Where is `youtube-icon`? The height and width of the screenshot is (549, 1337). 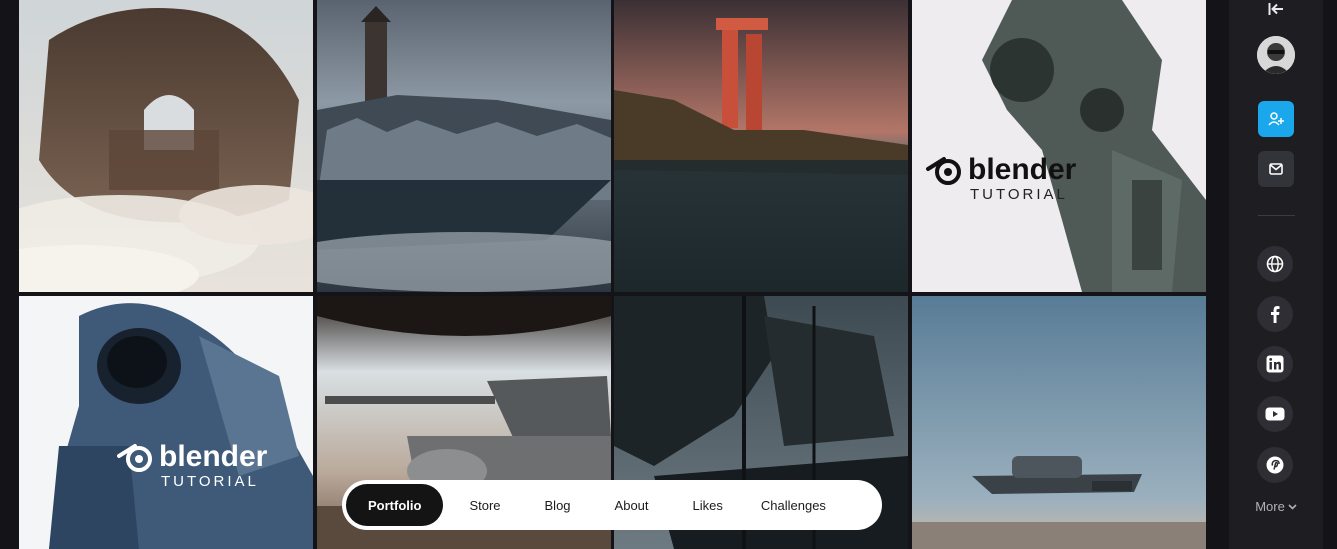 youtube-icon is located at coordinates (1275, 414).